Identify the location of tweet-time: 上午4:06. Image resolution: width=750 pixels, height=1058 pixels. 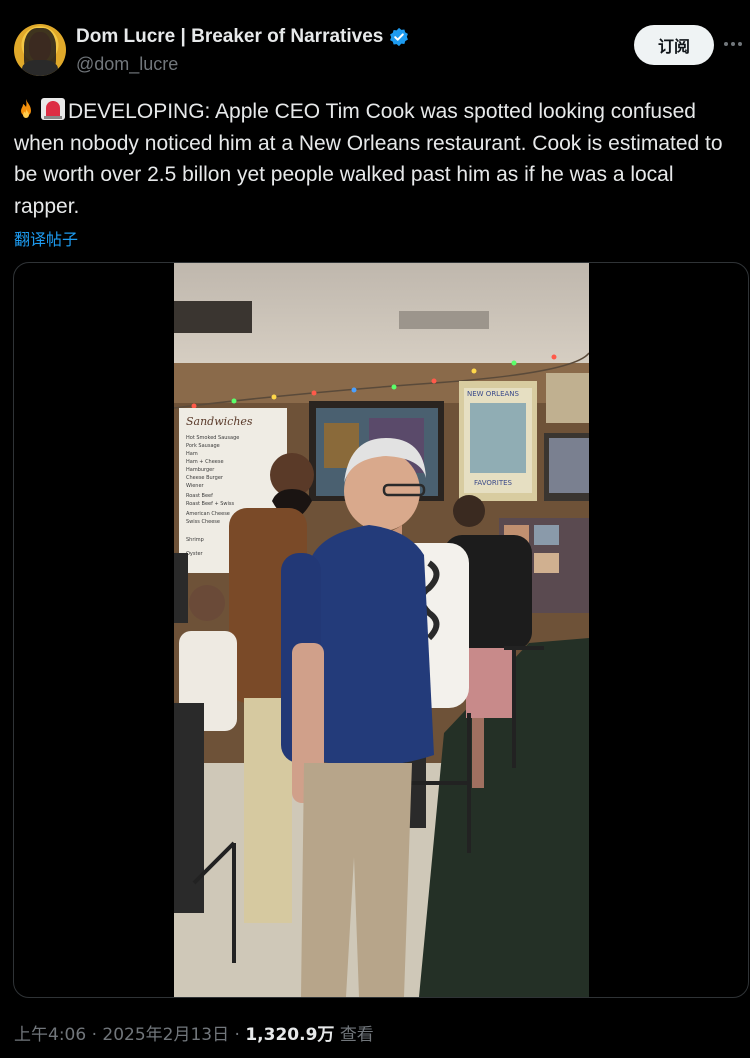
(50, 1035).